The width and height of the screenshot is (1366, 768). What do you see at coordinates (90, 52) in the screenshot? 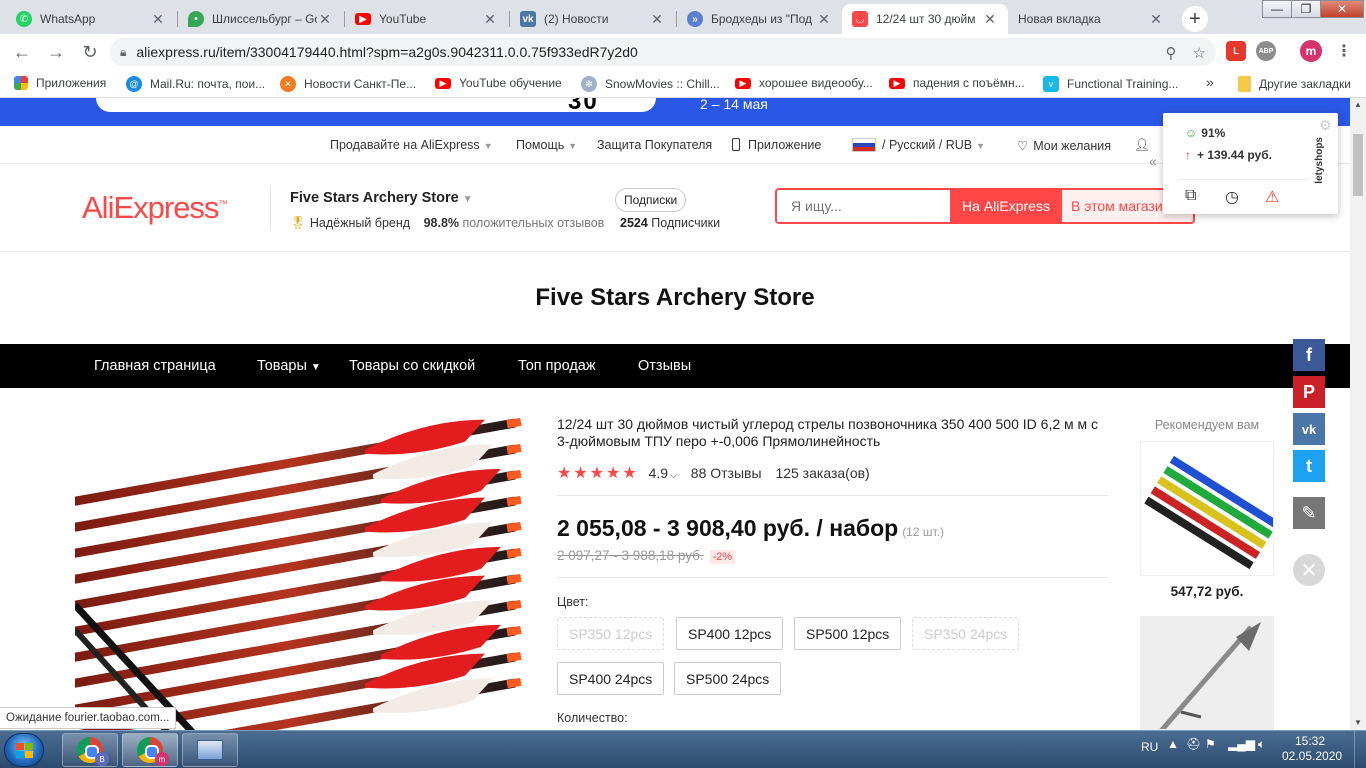
I see `reload-icon: ↻` at bounding box center [90, 52].